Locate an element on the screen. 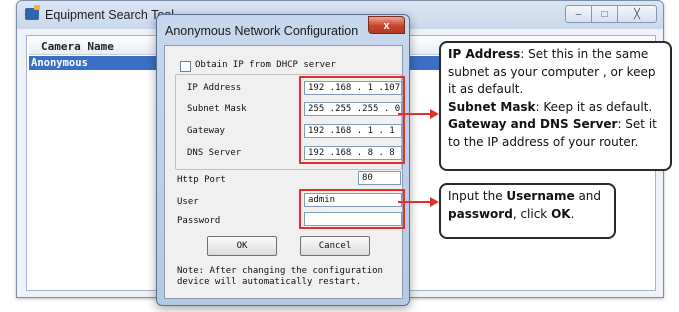 This screenshot has height=312, width=679. window-title: Equipment Search Tool is located at coordinates (110, 15).